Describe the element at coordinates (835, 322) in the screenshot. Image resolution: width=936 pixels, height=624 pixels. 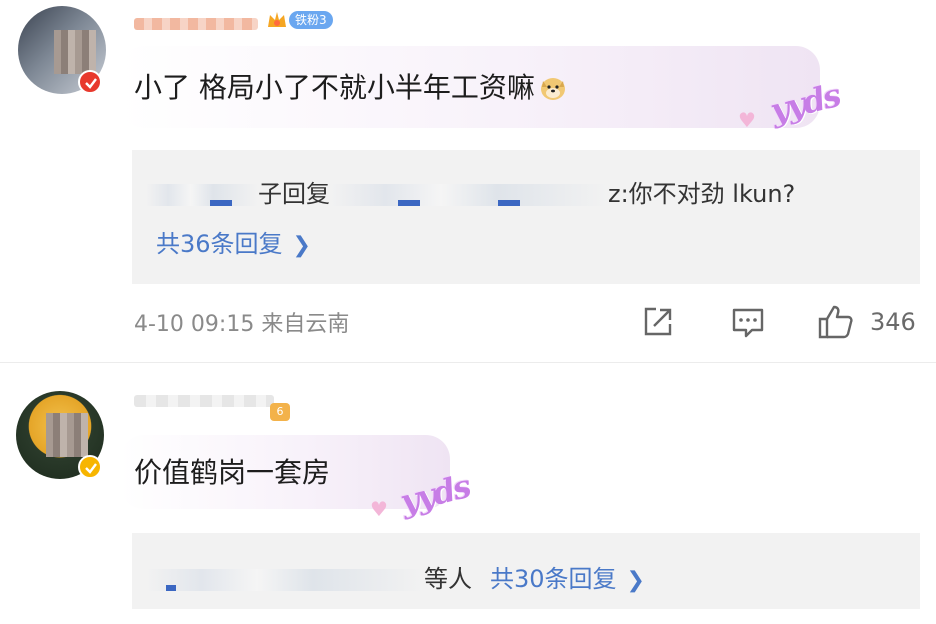
I see `like-icon` at that location.